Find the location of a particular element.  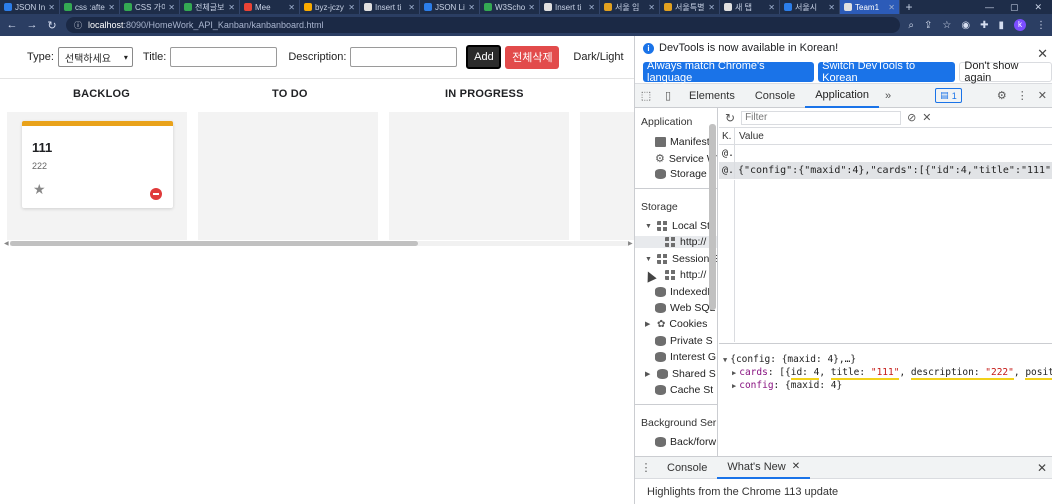

sidebar-item-back-forward-cache: Back/forw is located at coordinates (685, 442).